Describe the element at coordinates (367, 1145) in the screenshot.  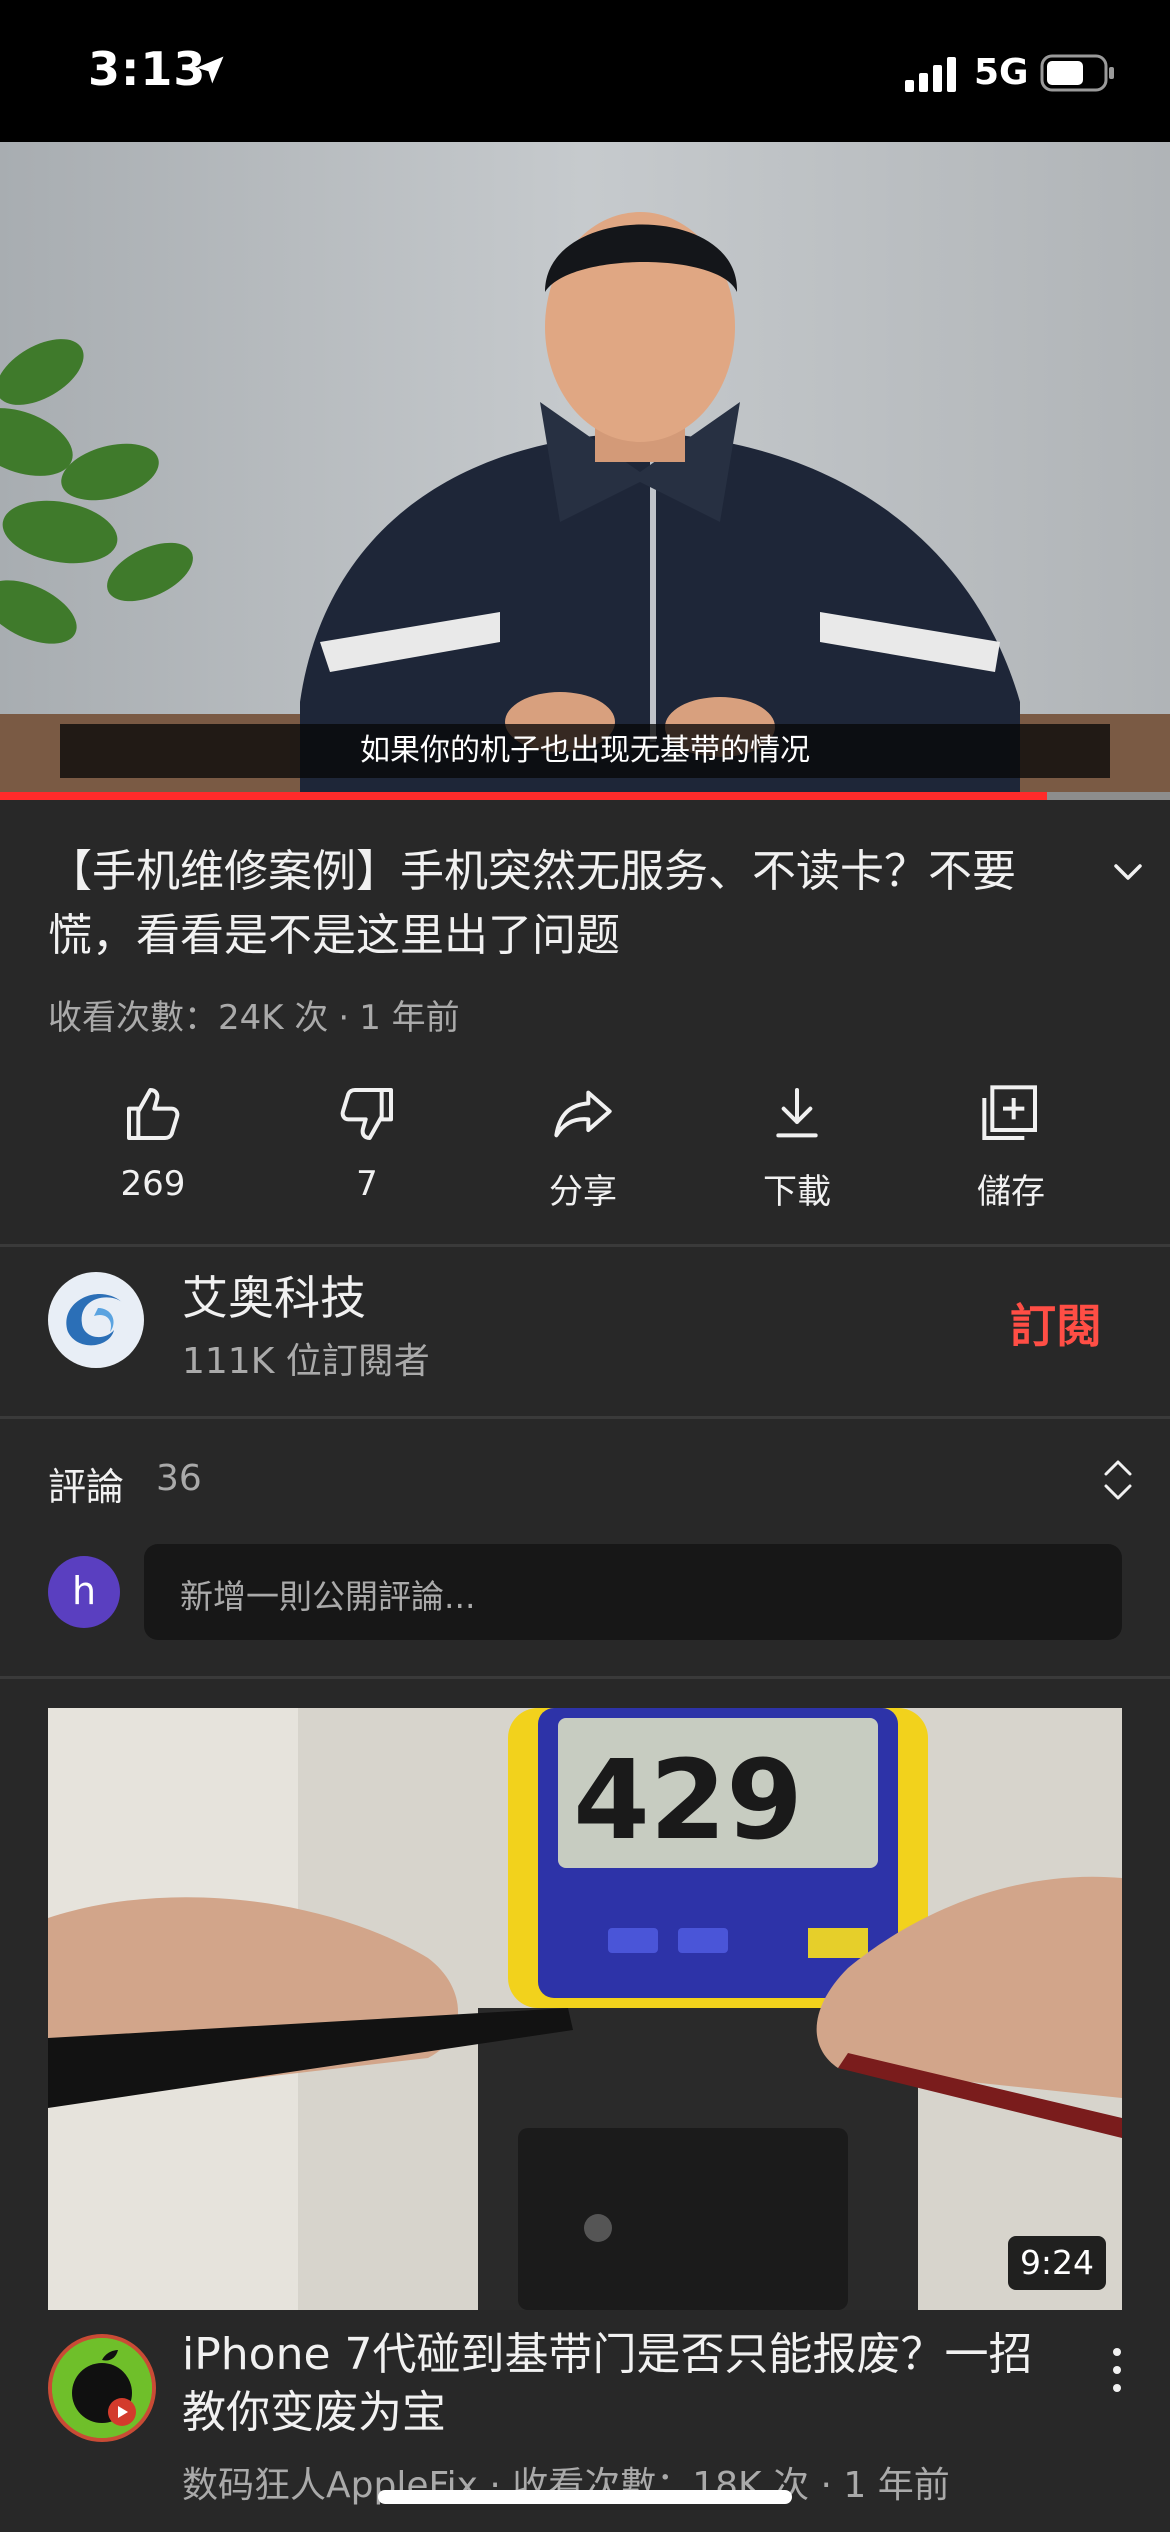
I see `dislike-button: 7` at that location.